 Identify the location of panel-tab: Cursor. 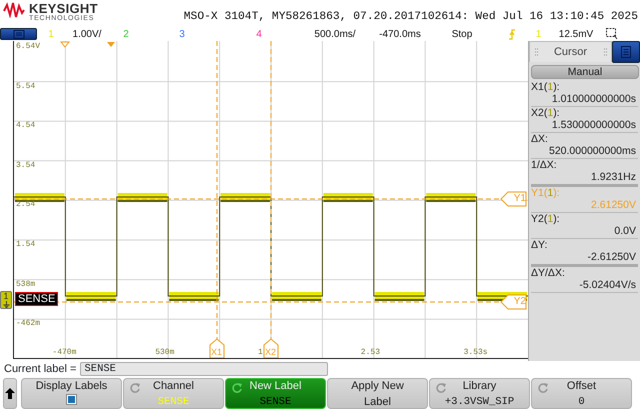
(570, 51).